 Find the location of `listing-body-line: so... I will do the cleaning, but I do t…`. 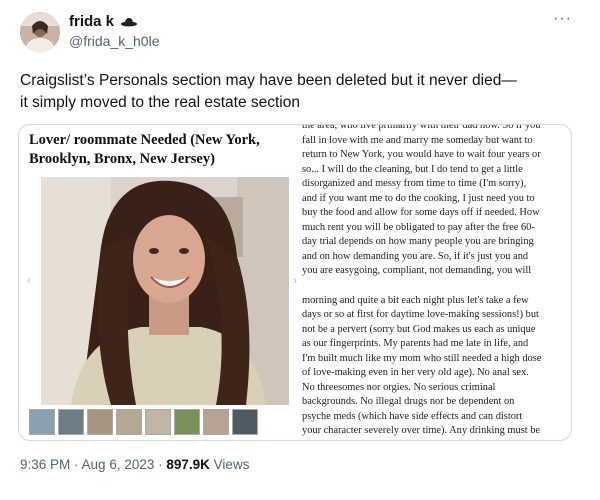

listing-body-line: so... I will do the cleaning, but I do t… is located at coordinates (412, 169).